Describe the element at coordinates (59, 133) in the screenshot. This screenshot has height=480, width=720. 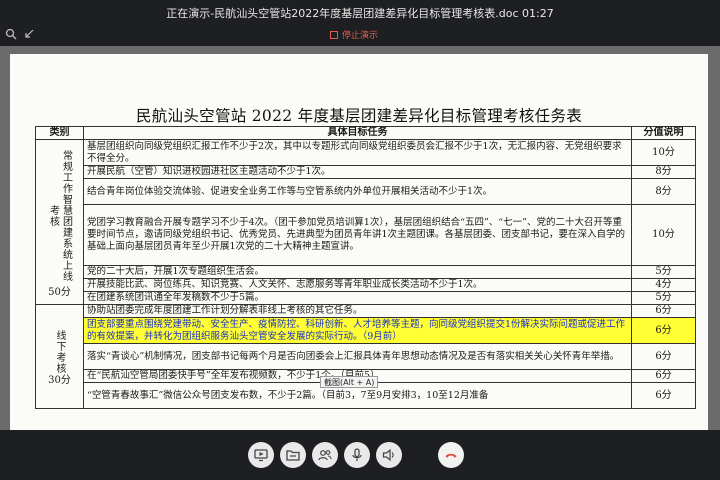
I see `header-category: 类别` at that location.